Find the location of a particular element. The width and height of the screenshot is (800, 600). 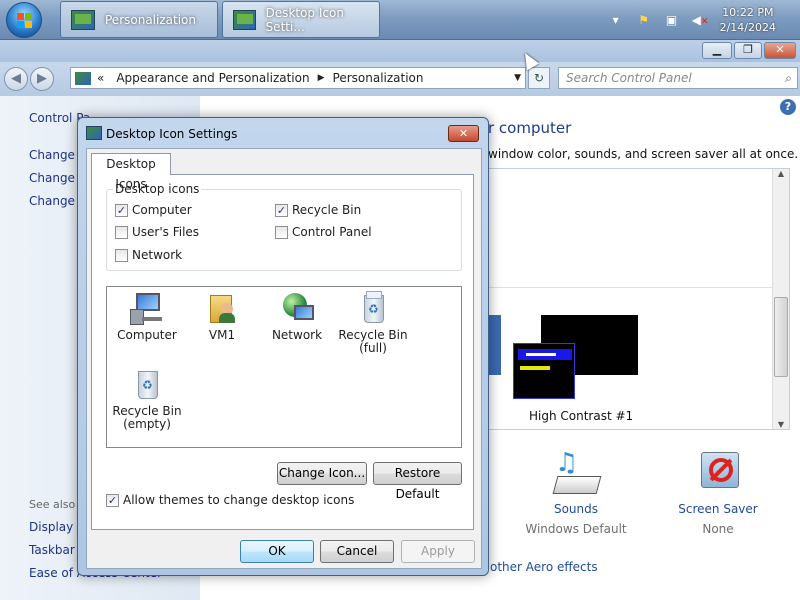

apply-button: Apply is located at coordinates (438, 551).